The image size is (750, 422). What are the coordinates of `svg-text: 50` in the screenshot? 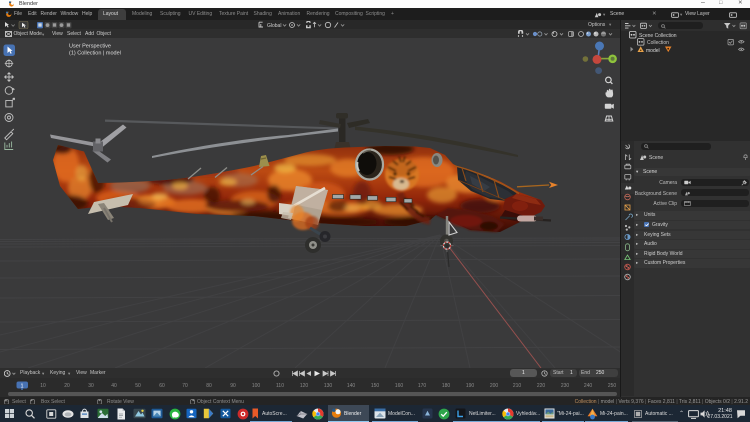 It's located at (138, 386).